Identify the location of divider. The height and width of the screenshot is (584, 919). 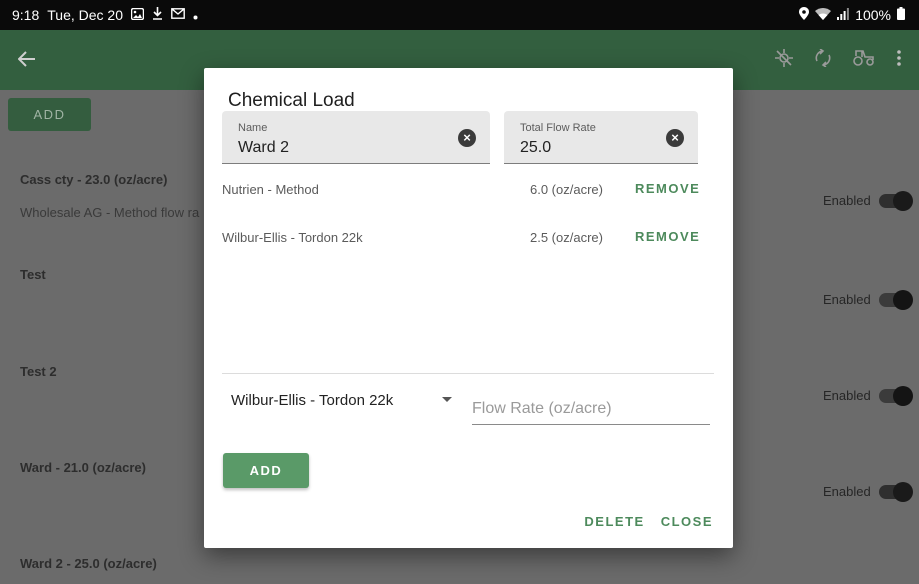
(468, 373).